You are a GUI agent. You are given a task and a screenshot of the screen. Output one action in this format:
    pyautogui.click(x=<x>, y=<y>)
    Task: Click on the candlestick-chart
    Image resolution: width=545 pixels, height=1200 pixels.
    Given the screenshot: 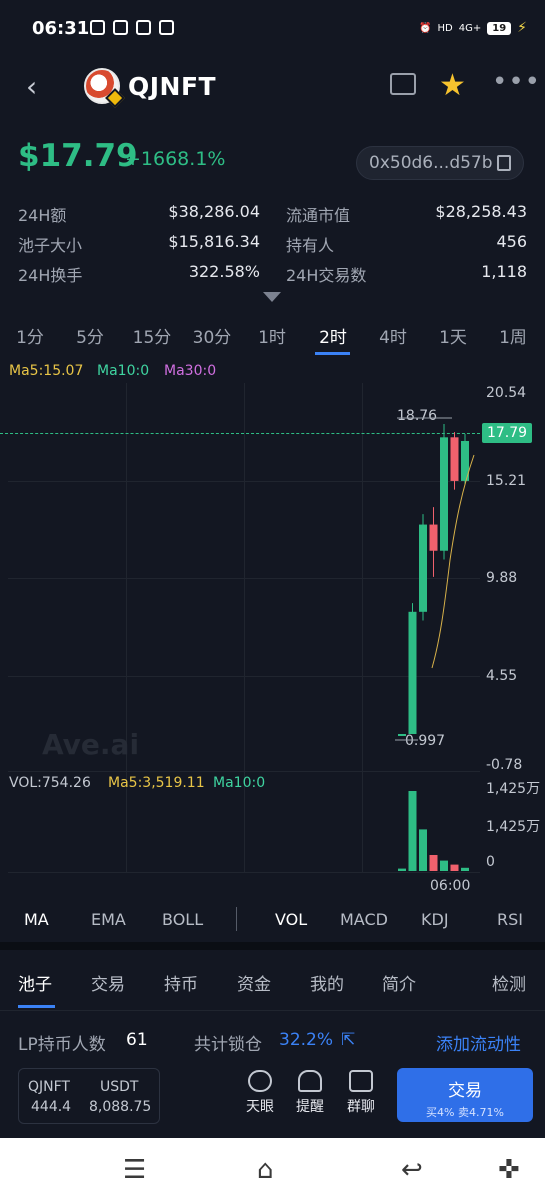 What is the action you would take?
    pyautogui.click(x=435, y=644)
    